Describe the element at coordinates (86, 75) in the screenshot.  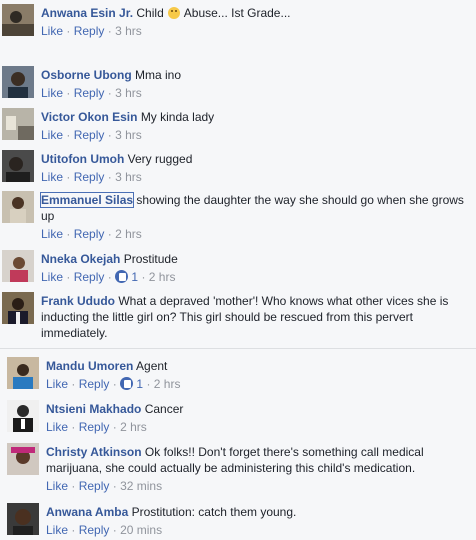
I see `commenter-name: Osborne Ubong` at that location.